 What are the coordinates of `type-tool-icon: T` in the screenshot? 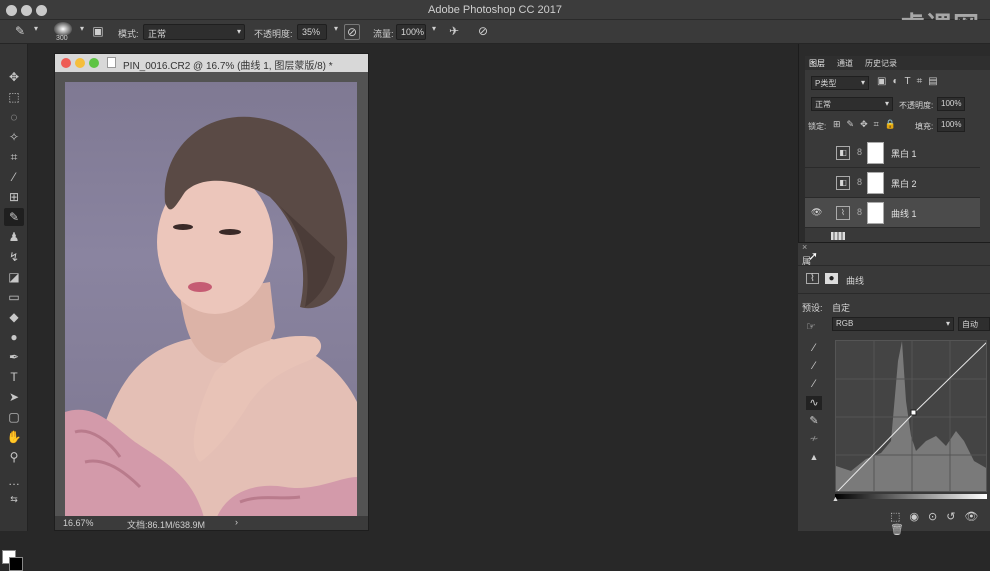 It's located at (14, 377).